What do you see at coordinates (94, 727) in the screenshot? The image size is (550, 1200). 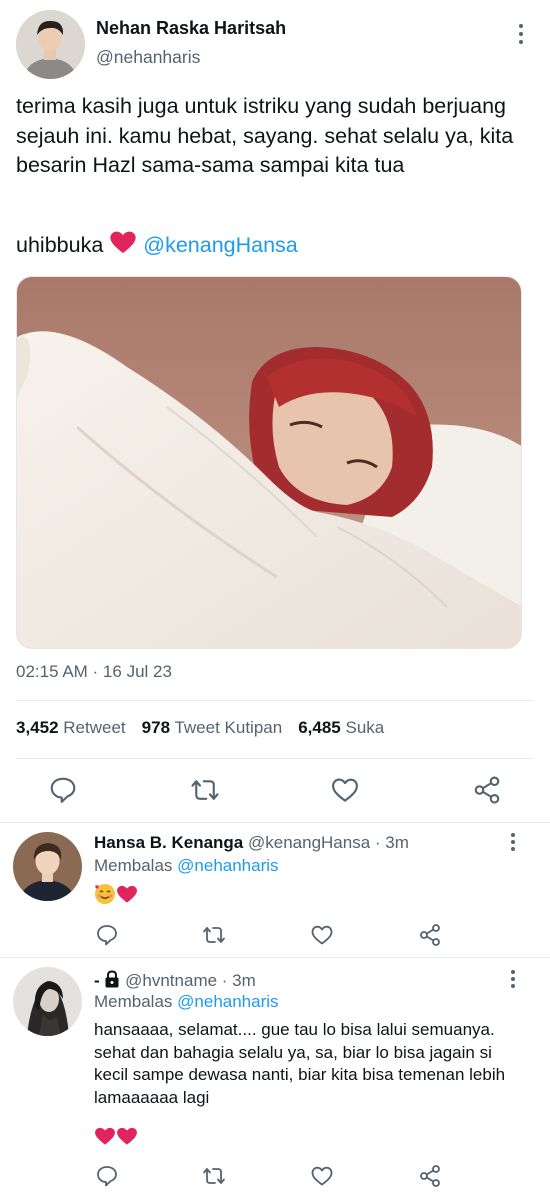 I see `retweet-label: Retweet` at bounding box center [94, 727].